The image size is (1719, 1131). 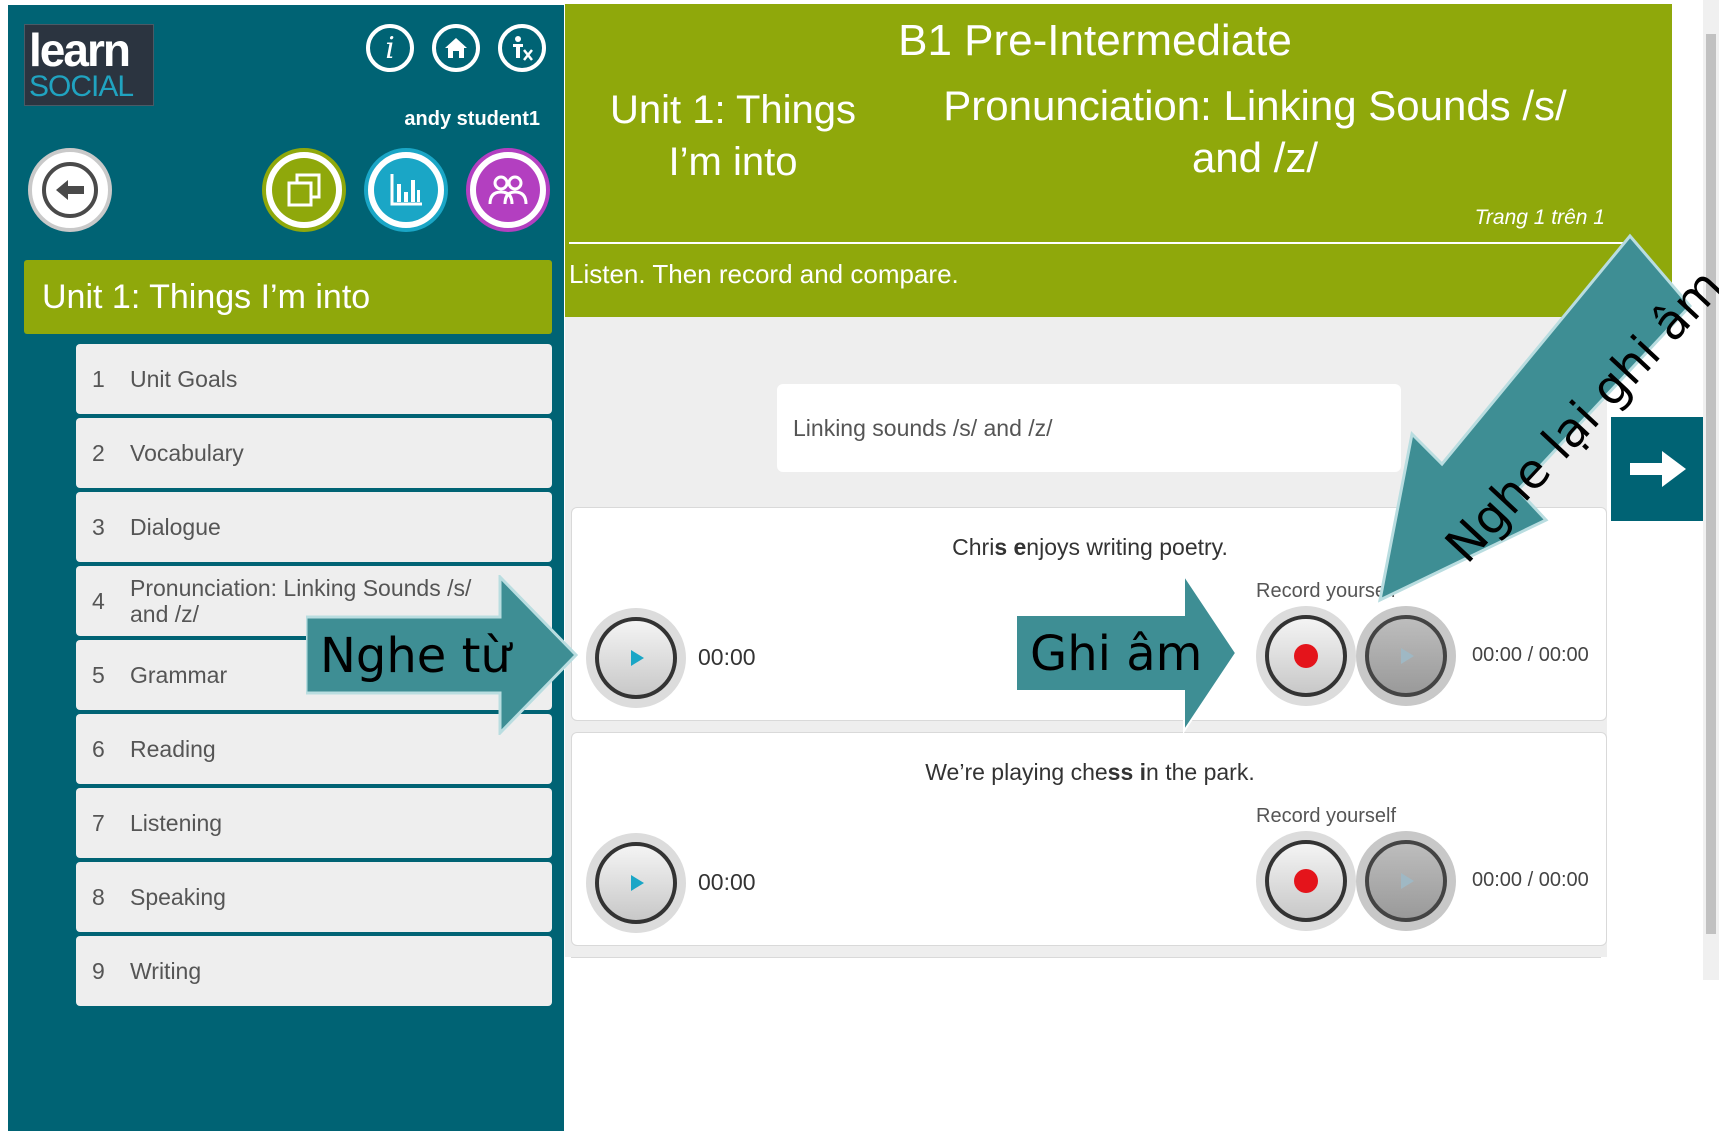 What do you see at coordinates (1127, 547) in the screenshot?
I see `sentence-fragment: njoys writing poetry.` at bounding box center [1127, 547].